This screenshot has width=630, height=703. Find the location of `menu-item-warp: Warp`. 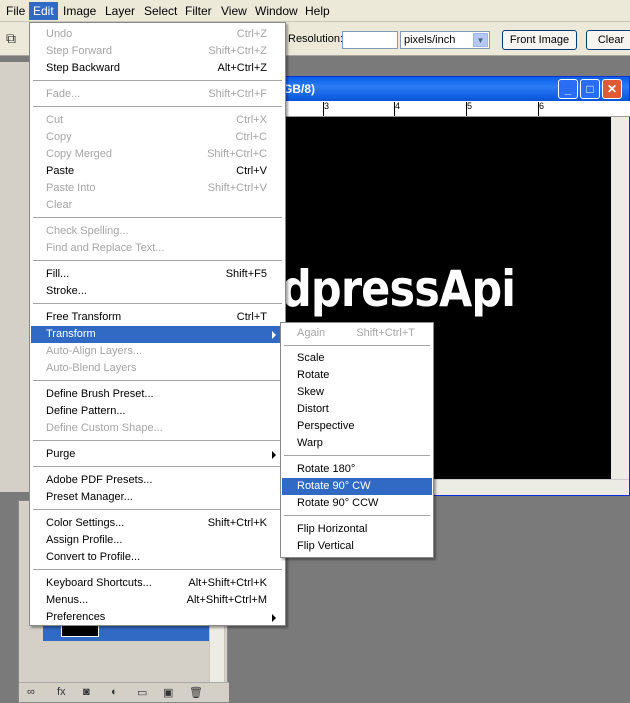

menu-item-warp: Warp is located at coordinates (357, 443).